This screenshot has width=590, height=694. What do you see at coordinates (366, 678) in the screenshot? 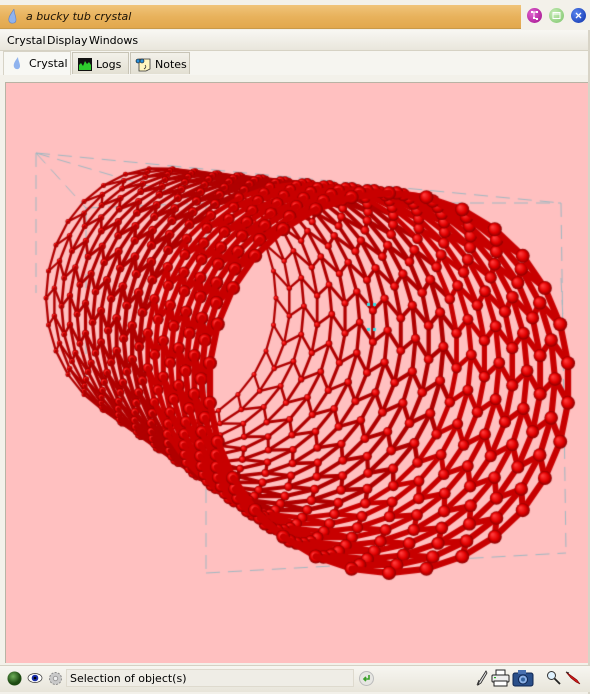
I see `enter-icon` at bounding box center [366, 678].